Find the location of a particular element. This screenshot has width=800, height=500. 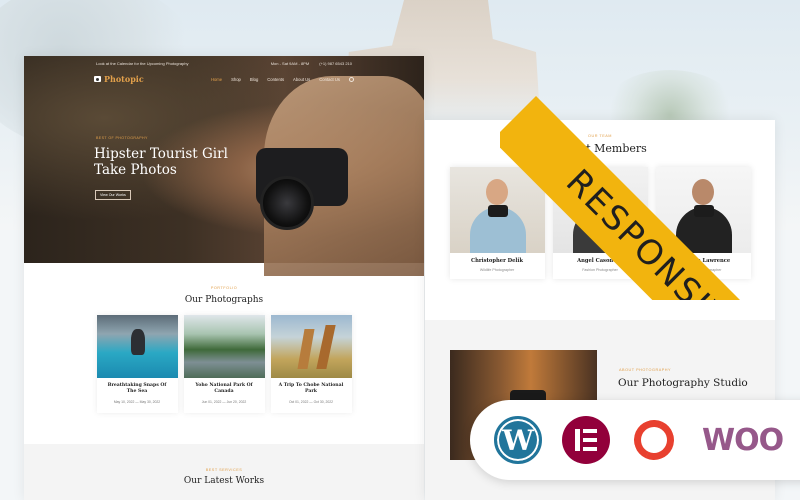

portfolio-card-date: Oct 01, 2022 — Oct 30, 2022 is located at coordinates (311, 402).